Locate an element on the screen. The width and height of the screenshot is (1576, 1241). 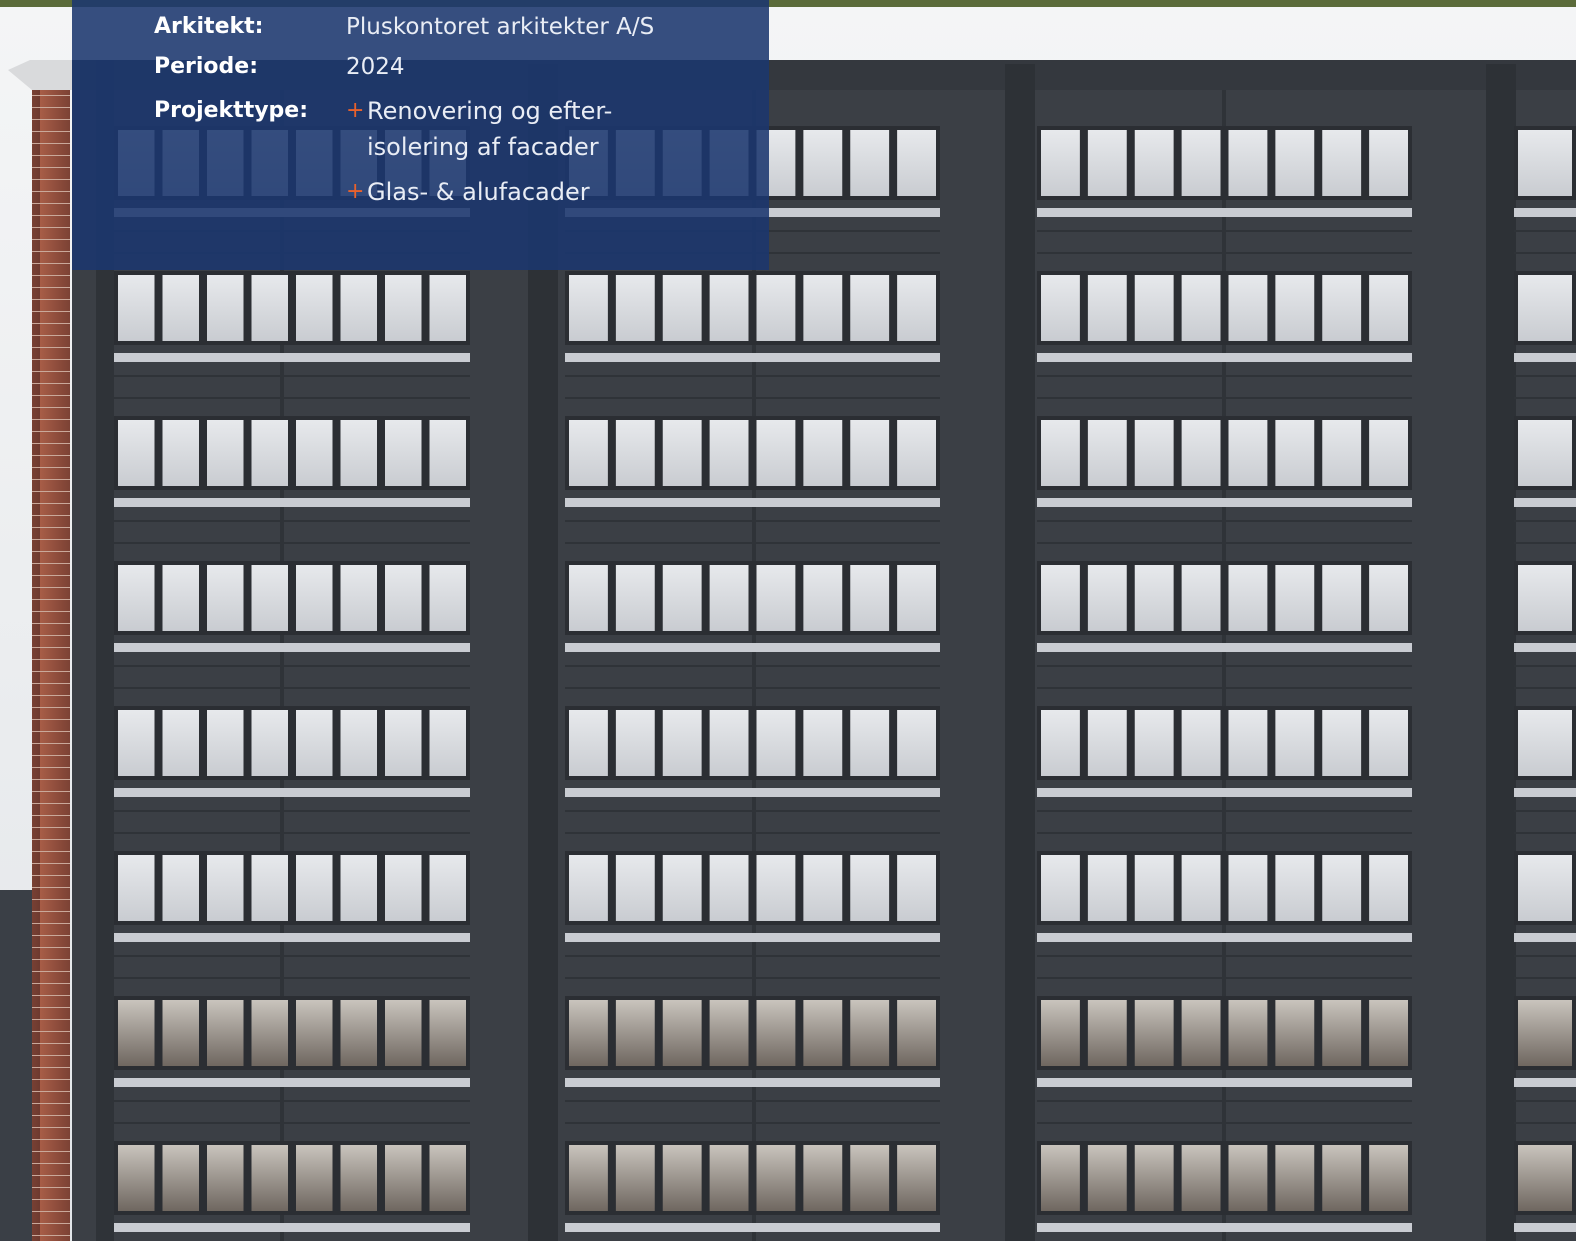
architect-row: Arkitekt: Pluskontoret arkitekter A/S is located at coordinates (404, 27).